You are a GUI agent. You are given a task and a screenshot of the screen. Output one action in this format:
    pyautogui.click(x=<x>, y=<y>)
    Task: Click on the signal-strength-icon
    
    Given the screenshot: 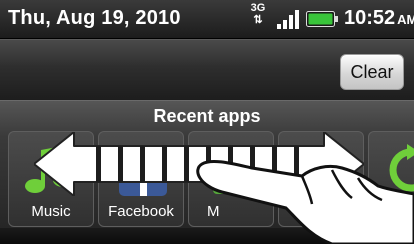 What is the action you would take?
    pyautogui.click(x=288, y=19)
    